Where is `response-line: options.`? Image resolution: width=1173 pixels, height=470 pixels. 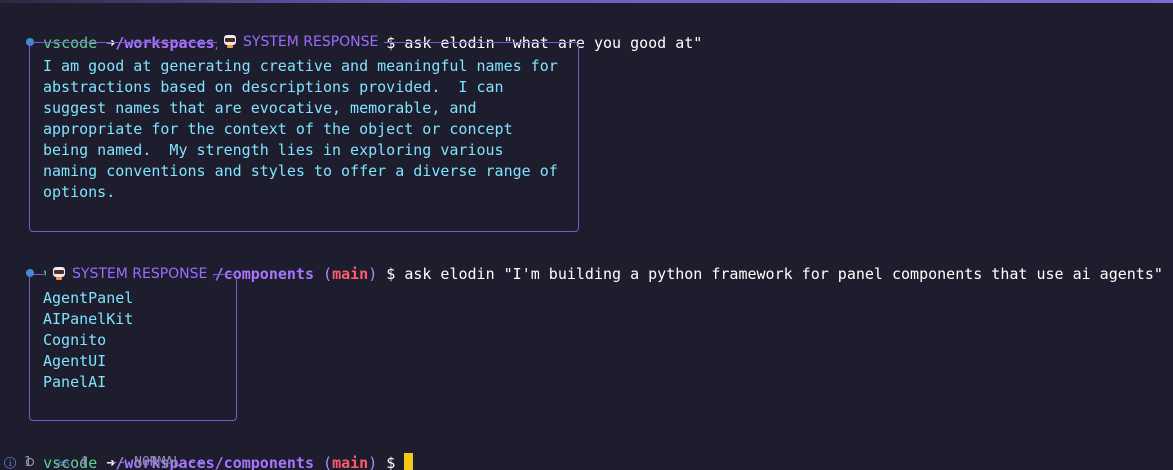
response-line: options. is located at coordinates (79, 192).